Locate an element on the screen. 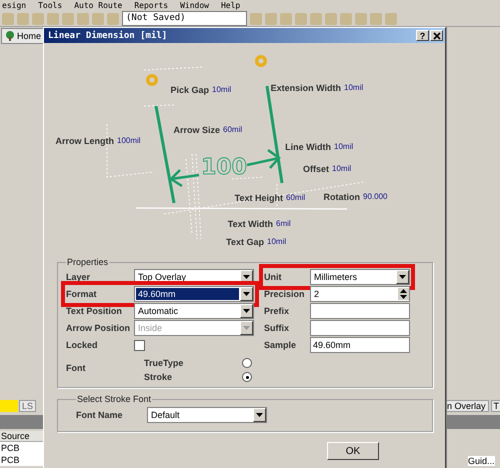 This screenshot has height=468, width=500. field-label: Unit is located at coordinates (273, 277).